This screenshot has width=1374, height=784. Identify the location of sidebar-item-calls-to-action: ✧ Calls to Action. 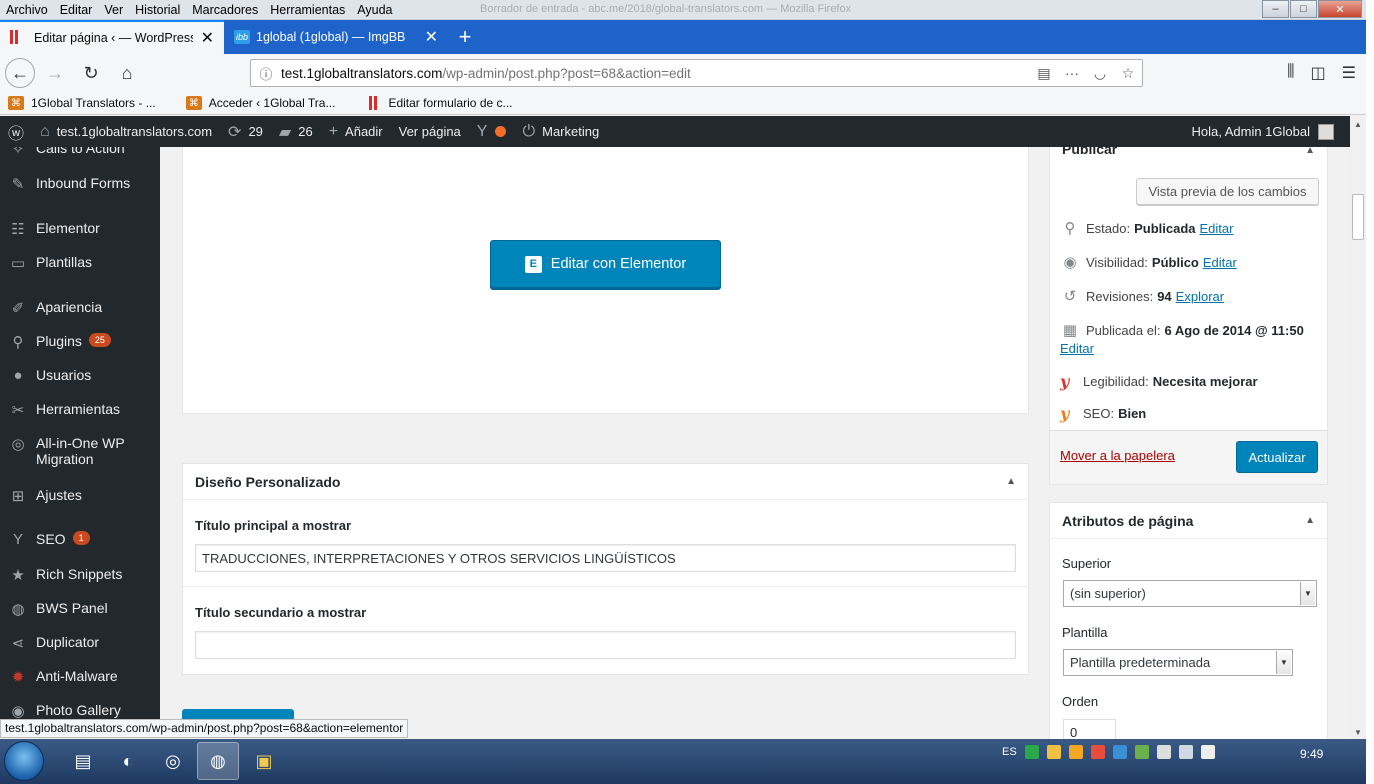
(80, 152).